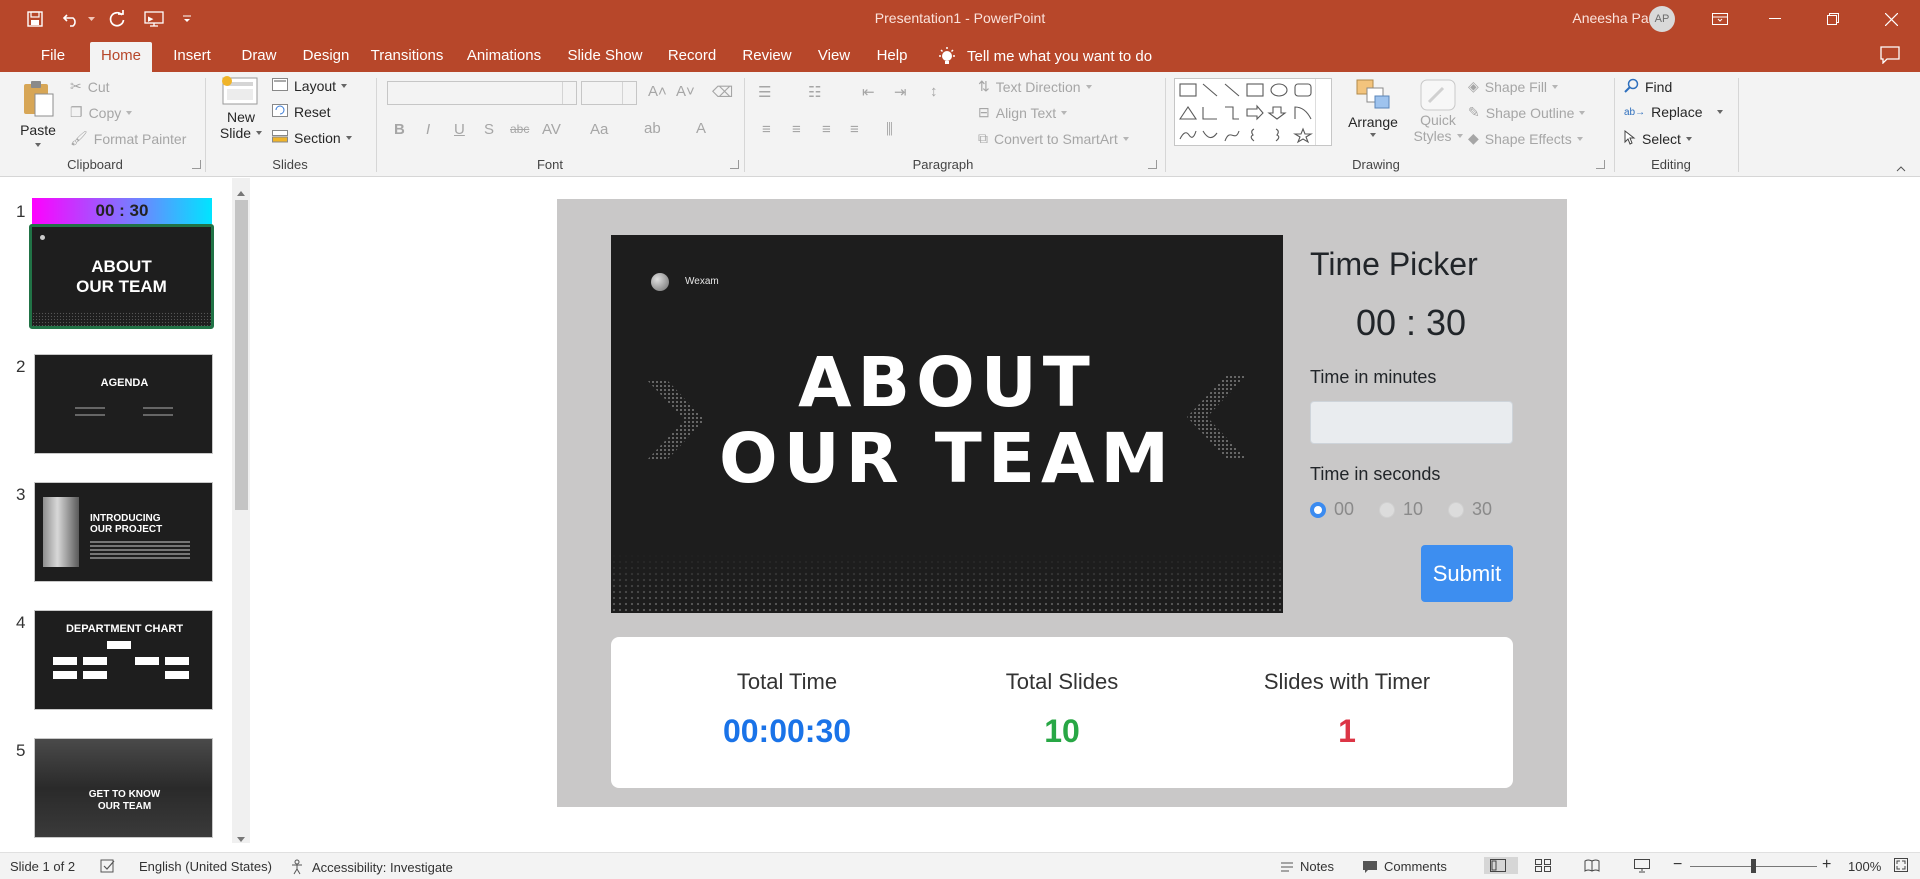 The image size is (1920, 879). I want to click on zoom-level: 100%, so click(1864, 866).